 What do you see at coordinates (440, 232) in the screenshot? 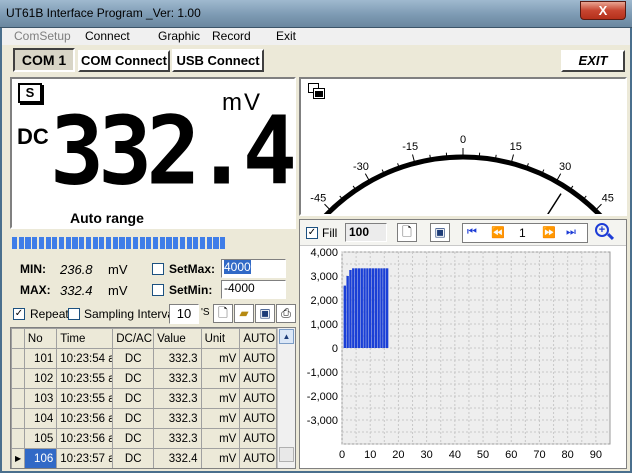
I see `save-graph-icon: ▣` at bounding box center [440, 232].